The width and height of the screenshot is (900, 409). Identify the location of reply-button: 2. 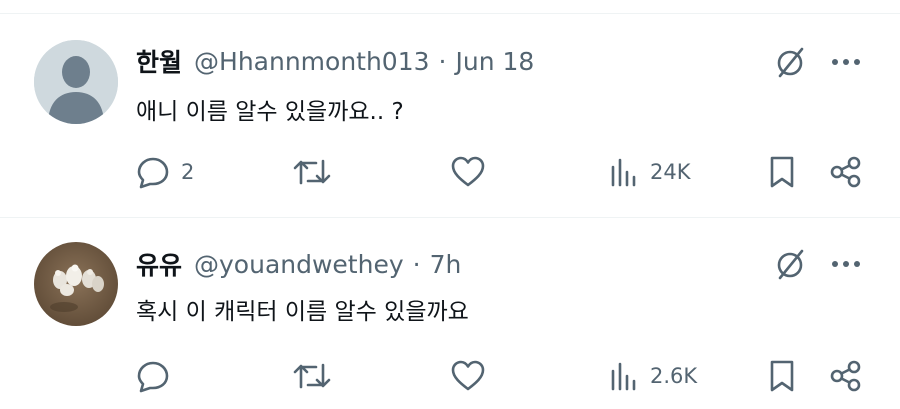
(164, 172).